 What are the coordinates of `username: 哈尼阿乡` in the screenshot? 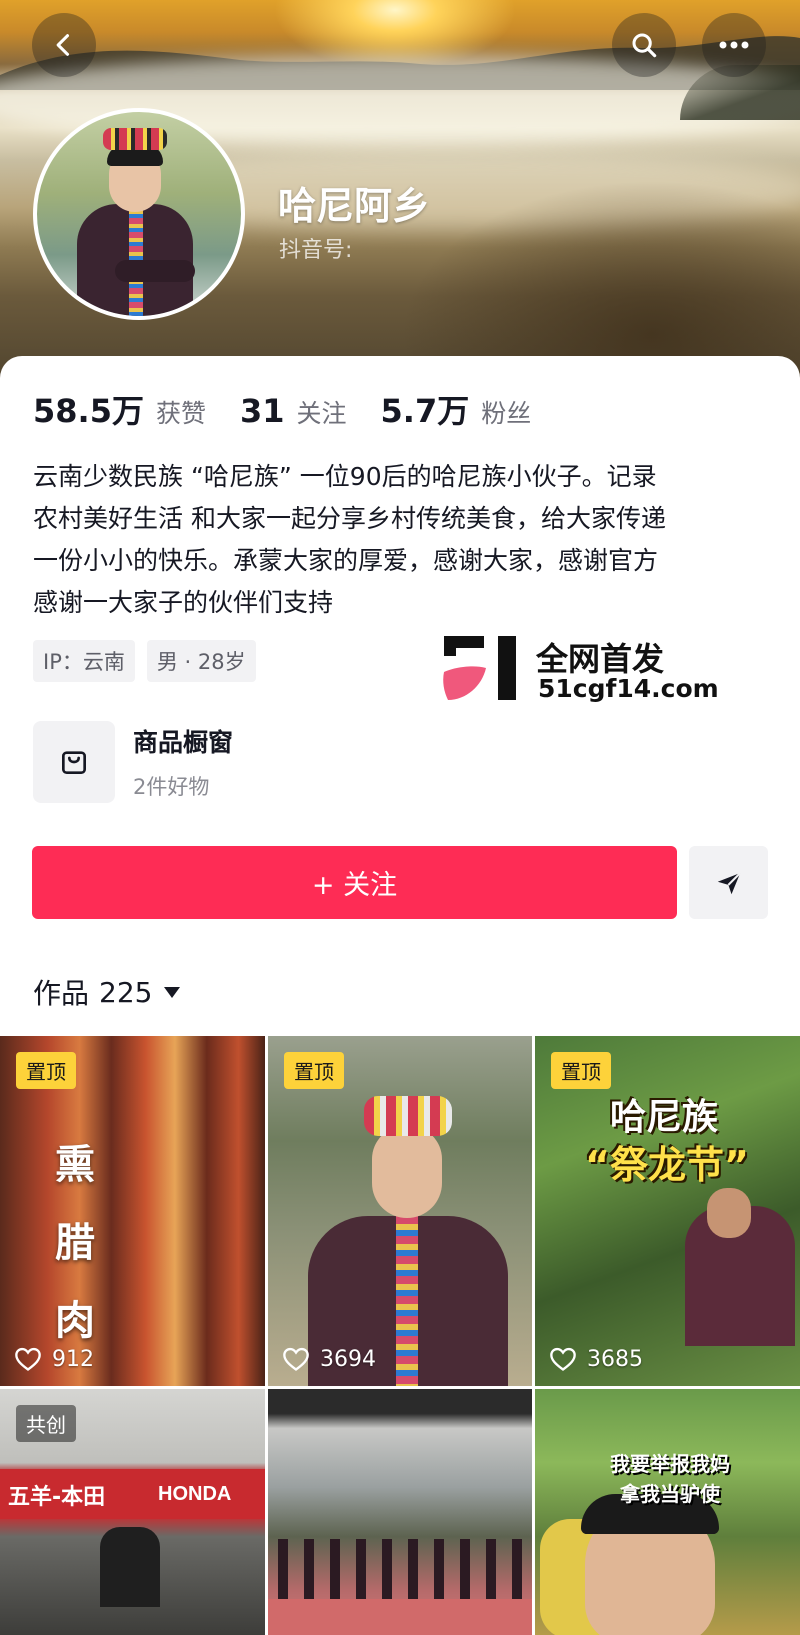 It's located at (354, 206).